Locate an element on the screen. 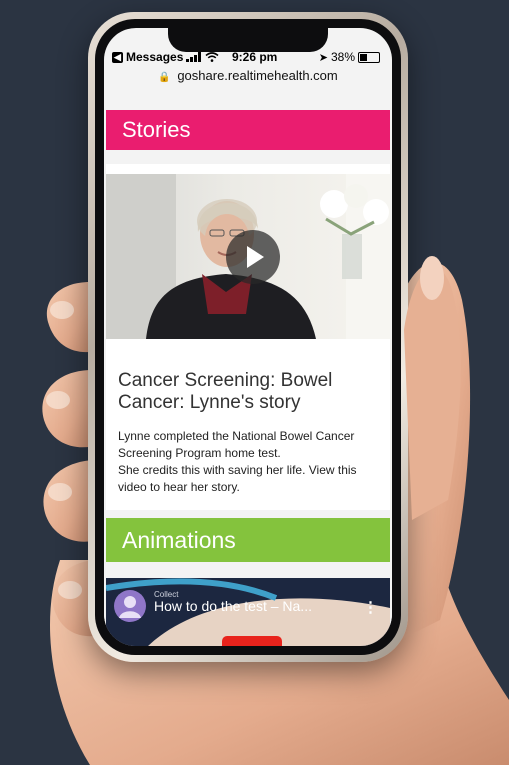 Image resolution: width=509 pixels, height=765 pixels. status-right-group: ➤ 38% is located at coordinates (349, 57).